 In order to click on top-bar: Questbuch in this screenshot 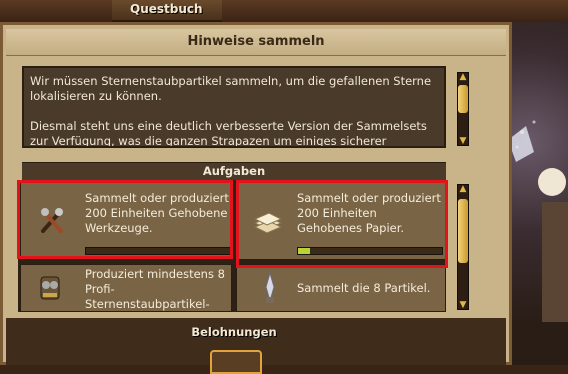, I will do `click(284, 11)`.